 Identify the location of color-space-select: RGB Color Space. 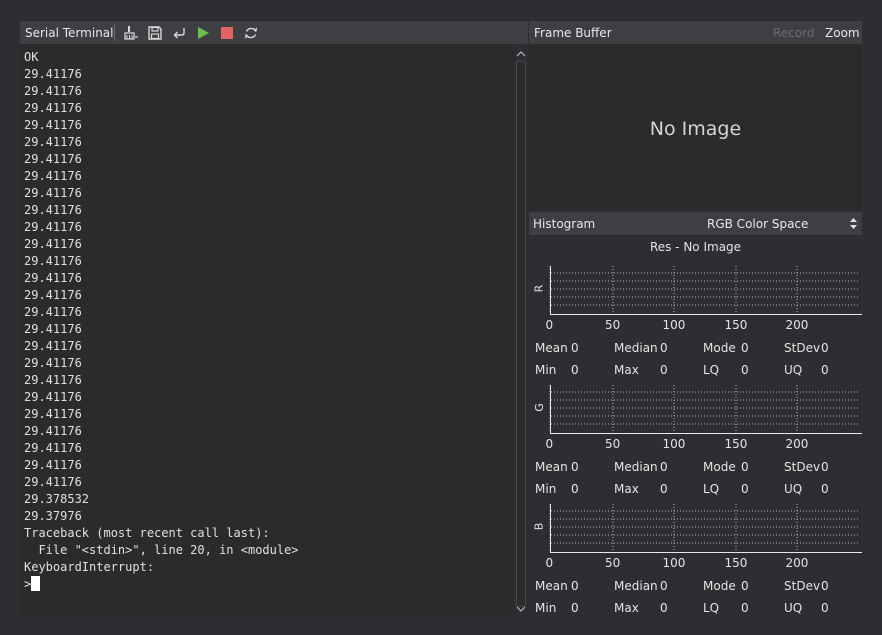
(757, 224).